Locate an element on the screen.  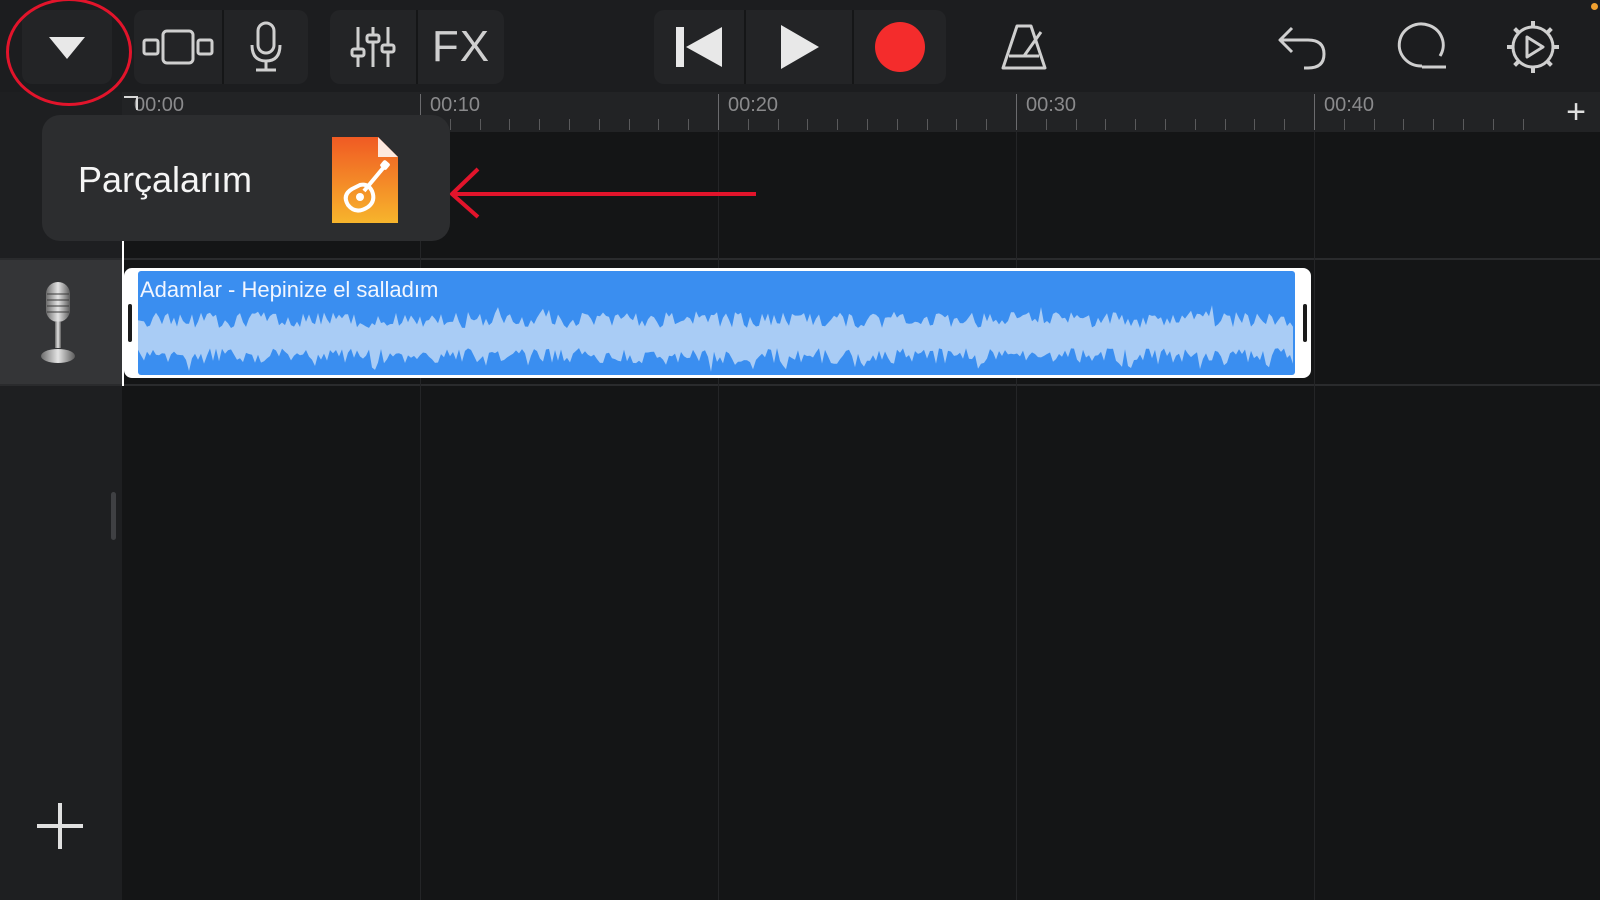
metronome-icon is located at coordinates (1024, 47).